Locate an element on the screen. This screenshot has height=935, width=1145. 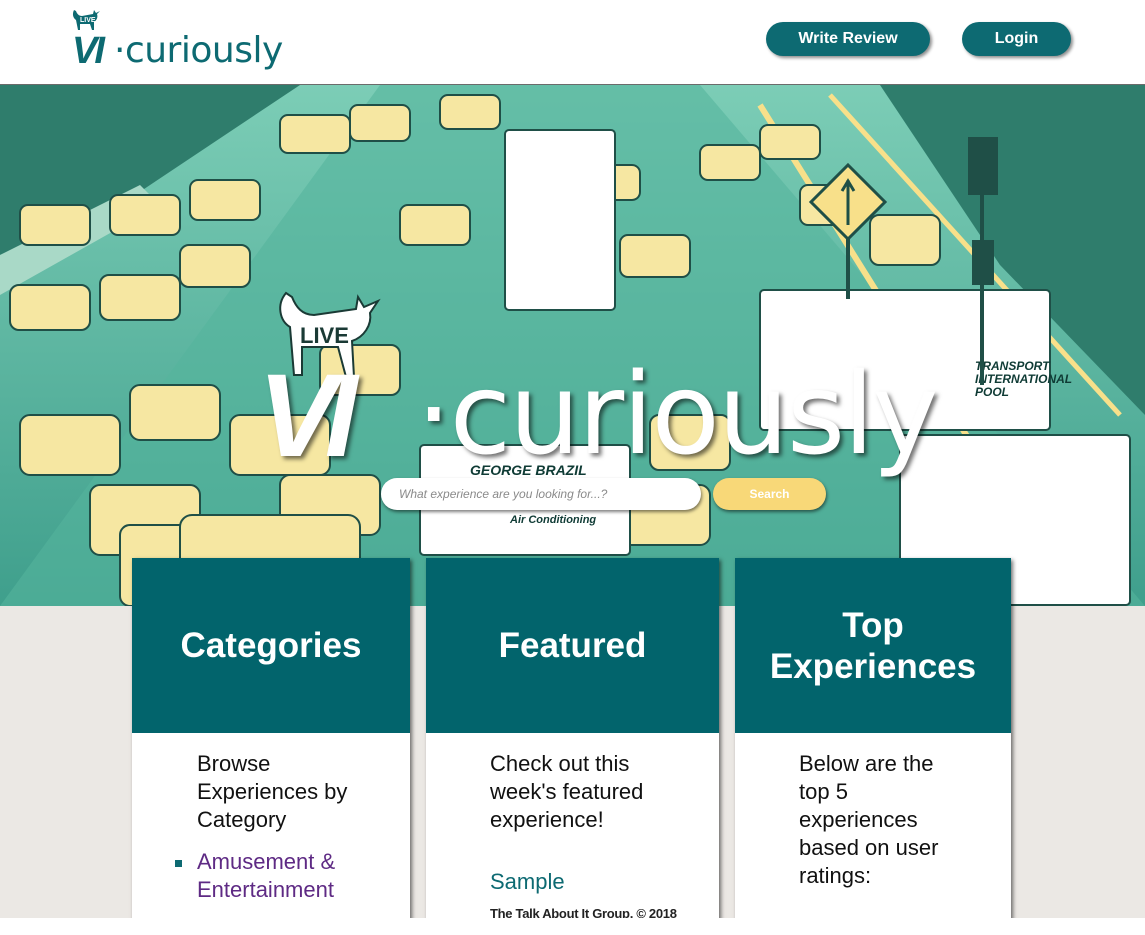
hero-logo: LIVE VI ·curiously is located at coordinates (618, 390).